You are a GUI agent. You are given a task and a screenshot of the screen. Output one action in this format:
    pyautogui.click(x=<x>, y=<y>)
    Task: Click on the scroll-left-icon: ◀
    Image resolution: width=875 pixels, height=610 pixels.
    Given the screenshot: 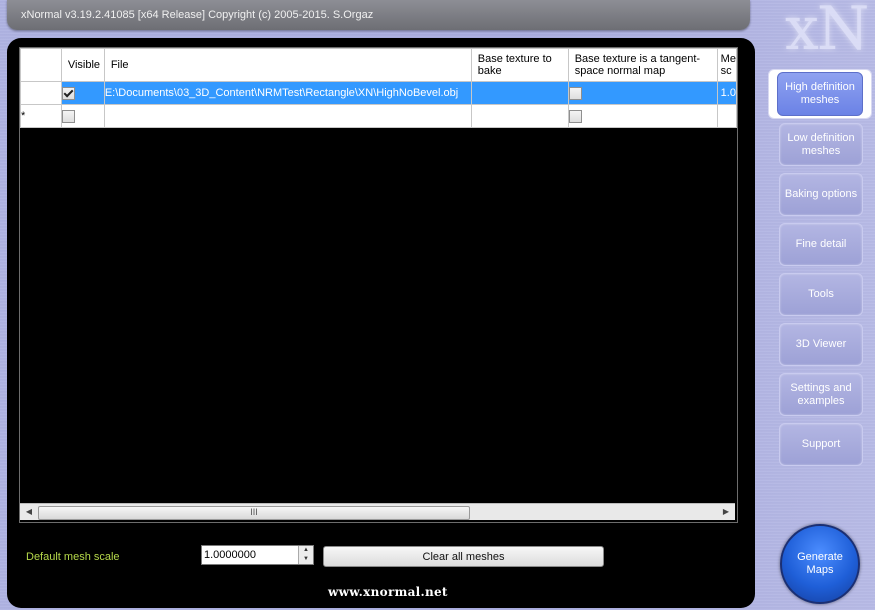 What is the action you would take?
    pyautogui.click(x=29, y=512)
    